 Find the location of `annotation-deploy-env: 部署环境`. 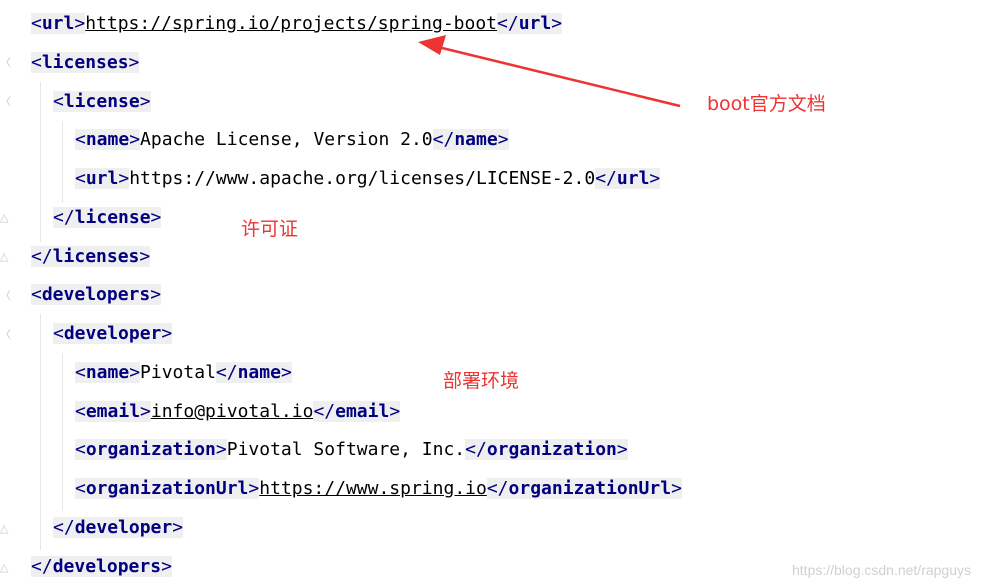

annotation-deploy-env: 部署环境 is located at coordinates (481, 381).